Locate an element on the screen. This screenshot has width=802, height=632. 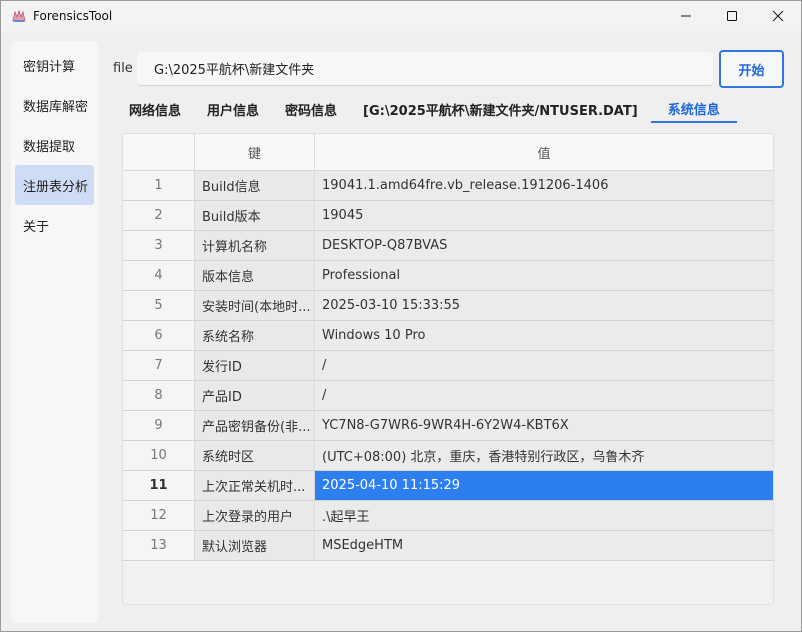
app-logo-icon is located at coordinates (19, 16).